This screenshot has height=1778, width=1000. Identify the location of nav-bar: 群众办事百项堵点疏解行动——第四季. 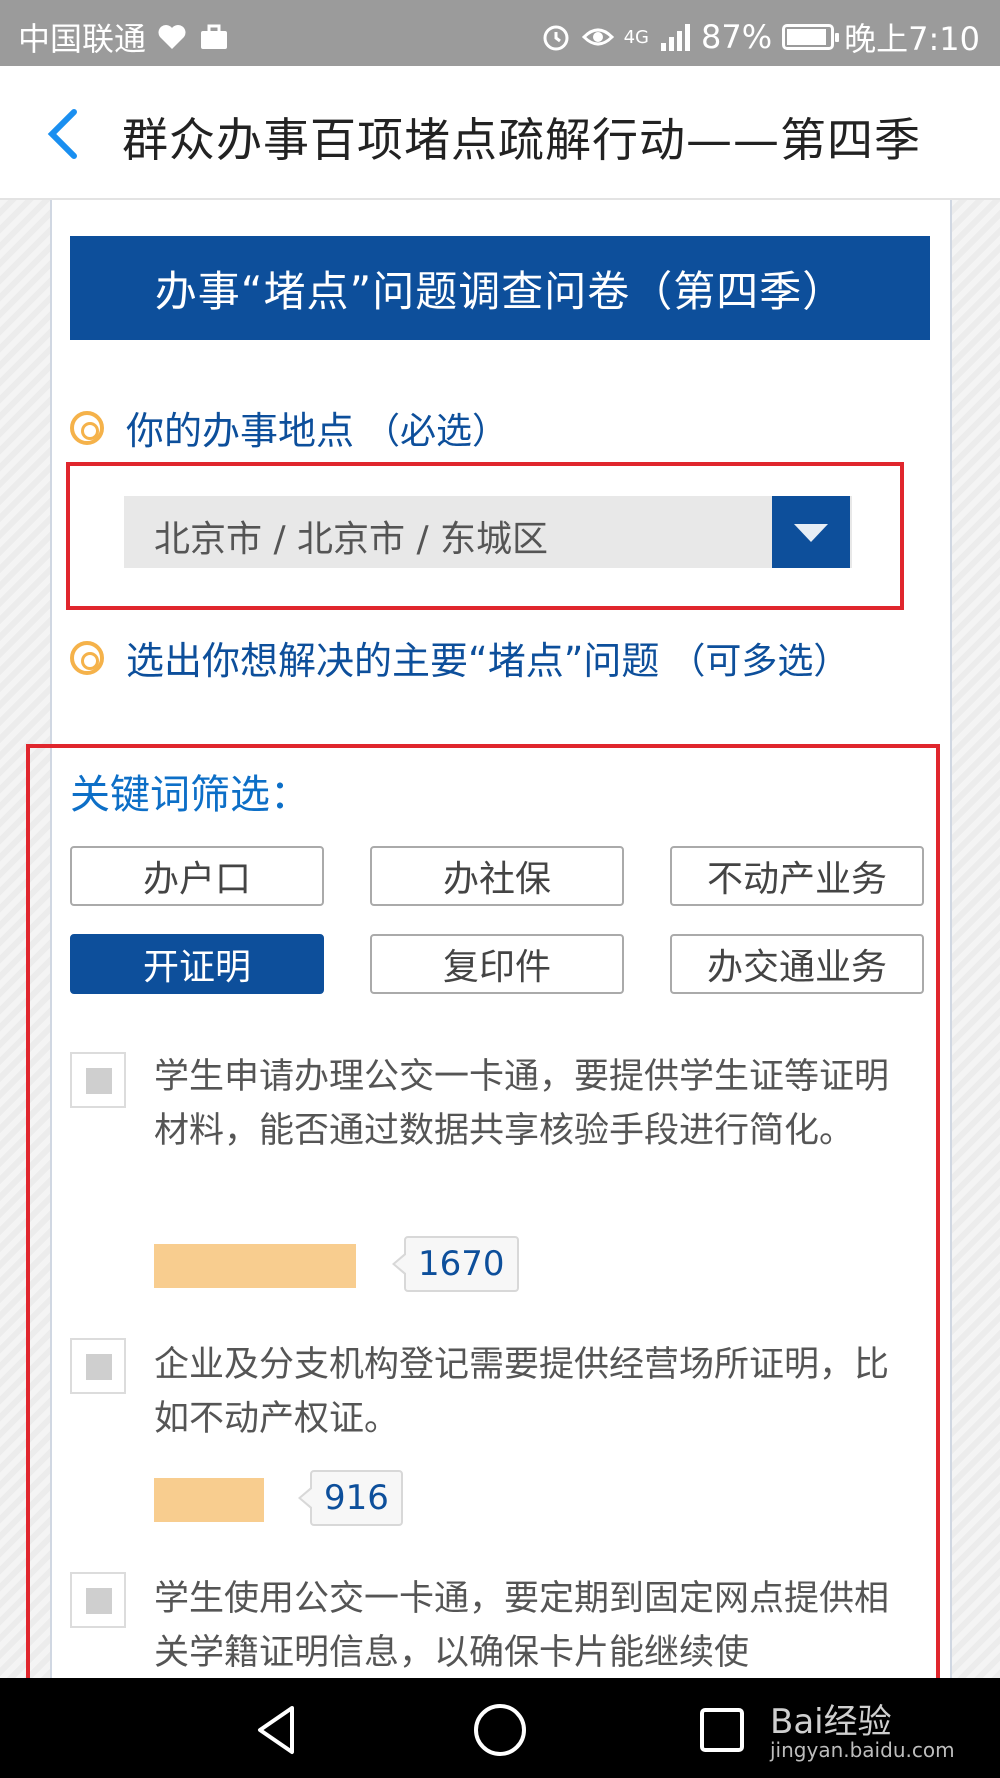
(500, 133).